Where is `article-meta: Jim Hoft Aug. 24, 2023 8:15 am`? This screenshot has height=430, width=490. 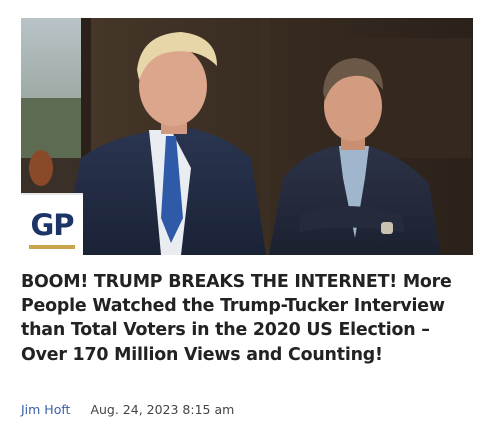
article-meta: Jim Hoft Aug. 24, 2023 8:15 am is located at coordinates (127, 410).